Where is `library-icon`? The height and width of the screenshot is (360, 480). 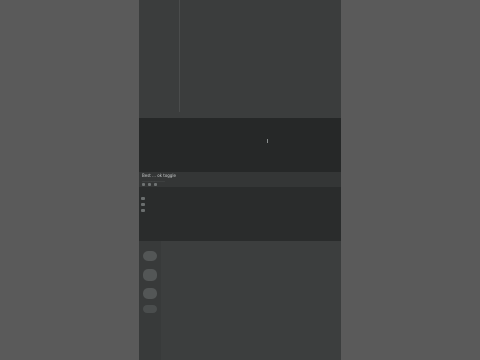
library-icon is located at coordinates (143, 210).